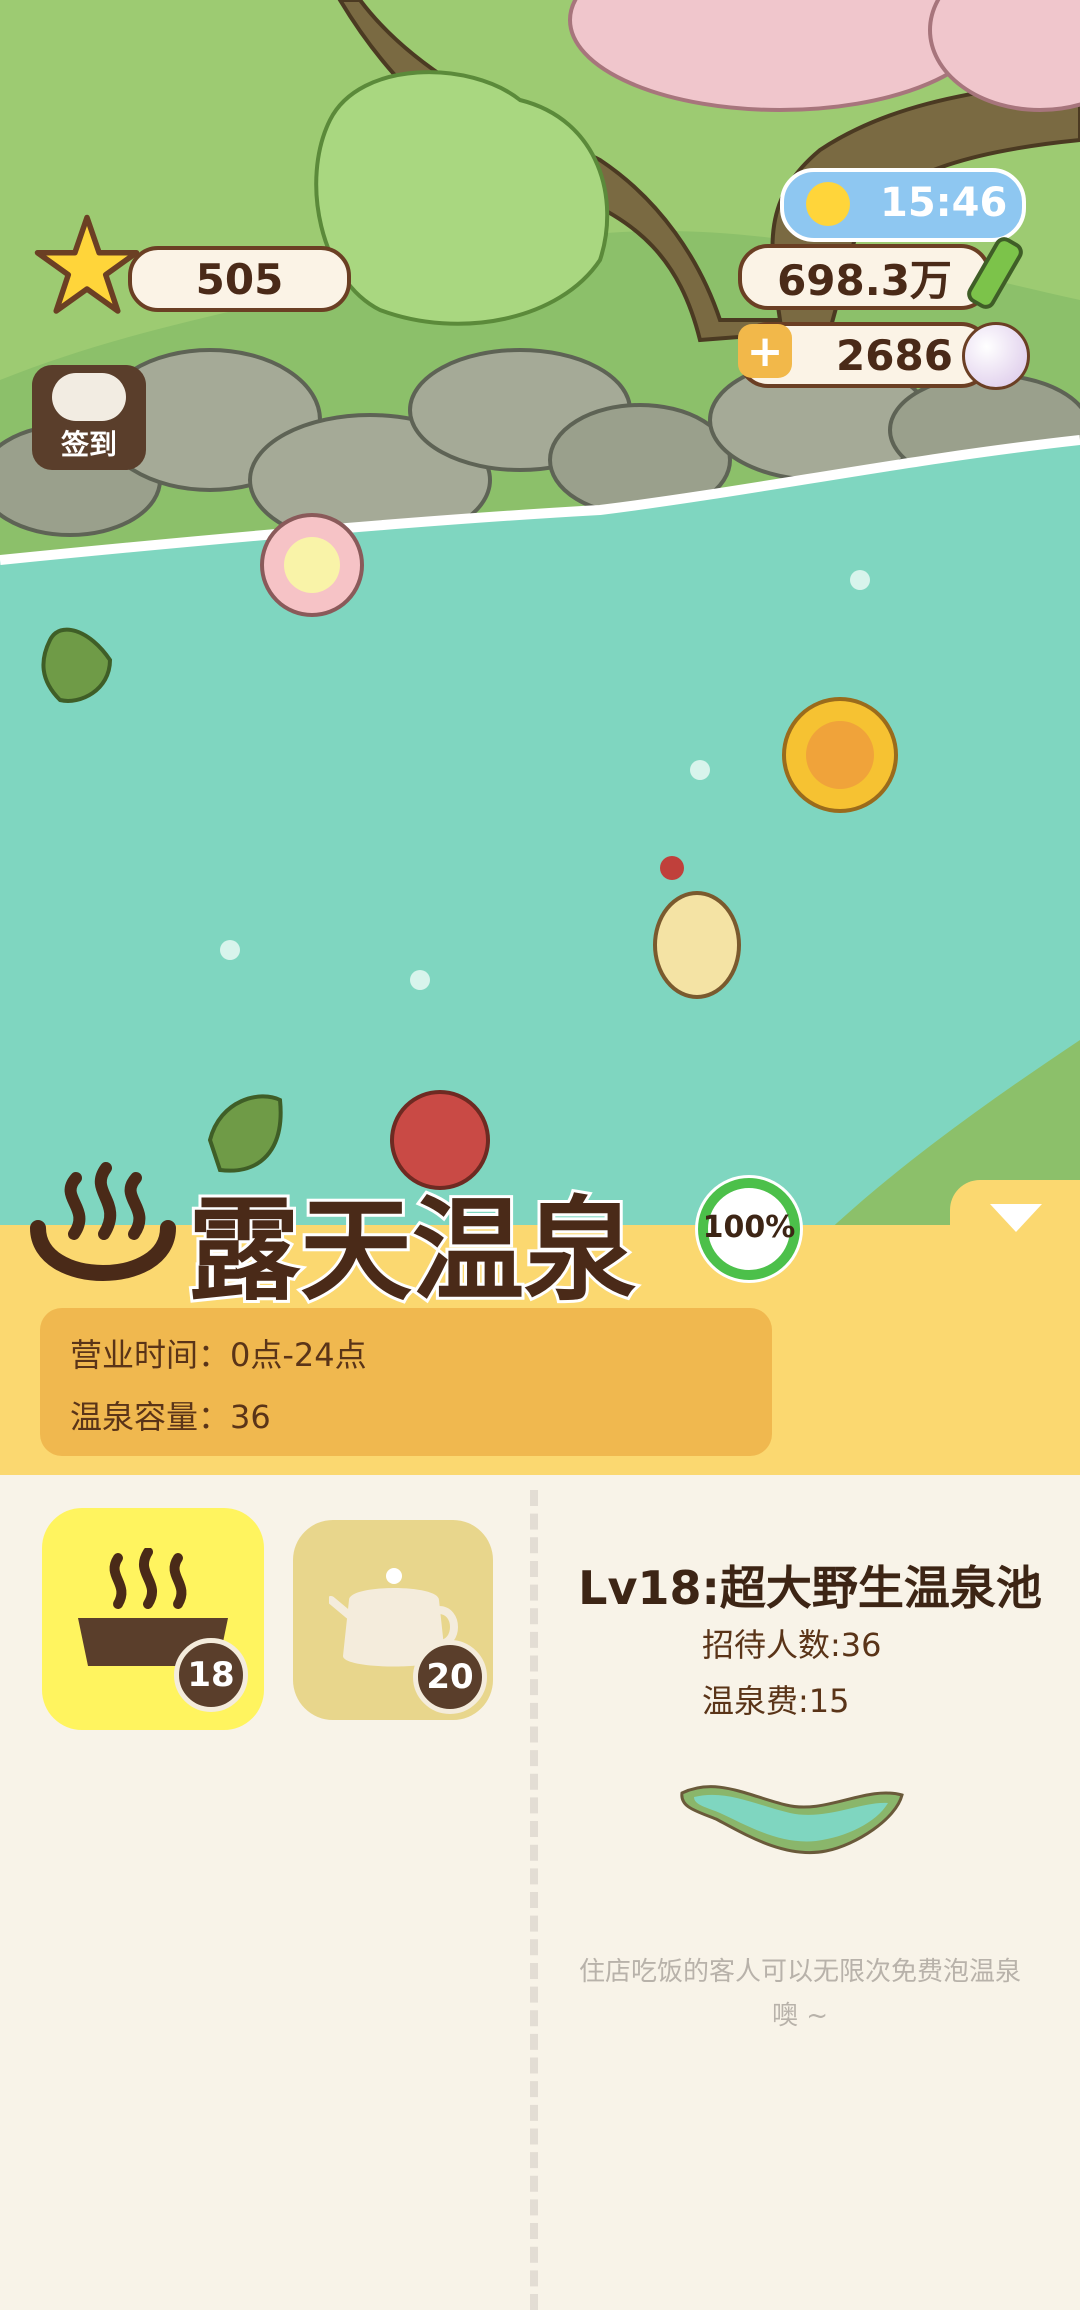 This screenshot has width=1080, height=2310. What do you see at coordinates (1016, 1218) in the screenshot?
I see `collapse-arrow-icon` at bounding box center [1016, 1218].